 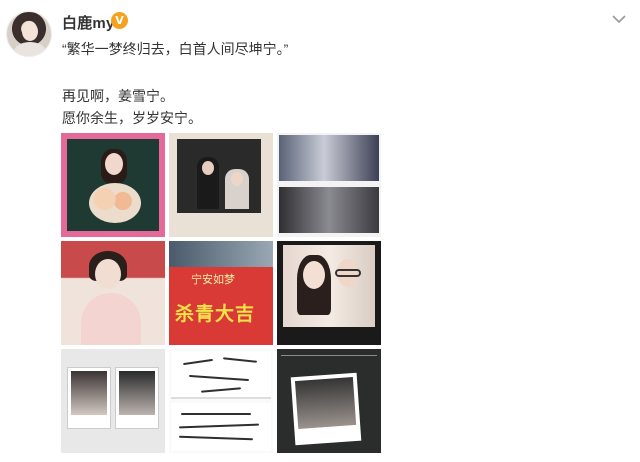 I want to click on photo-group-top, so click(x=329, y=158).